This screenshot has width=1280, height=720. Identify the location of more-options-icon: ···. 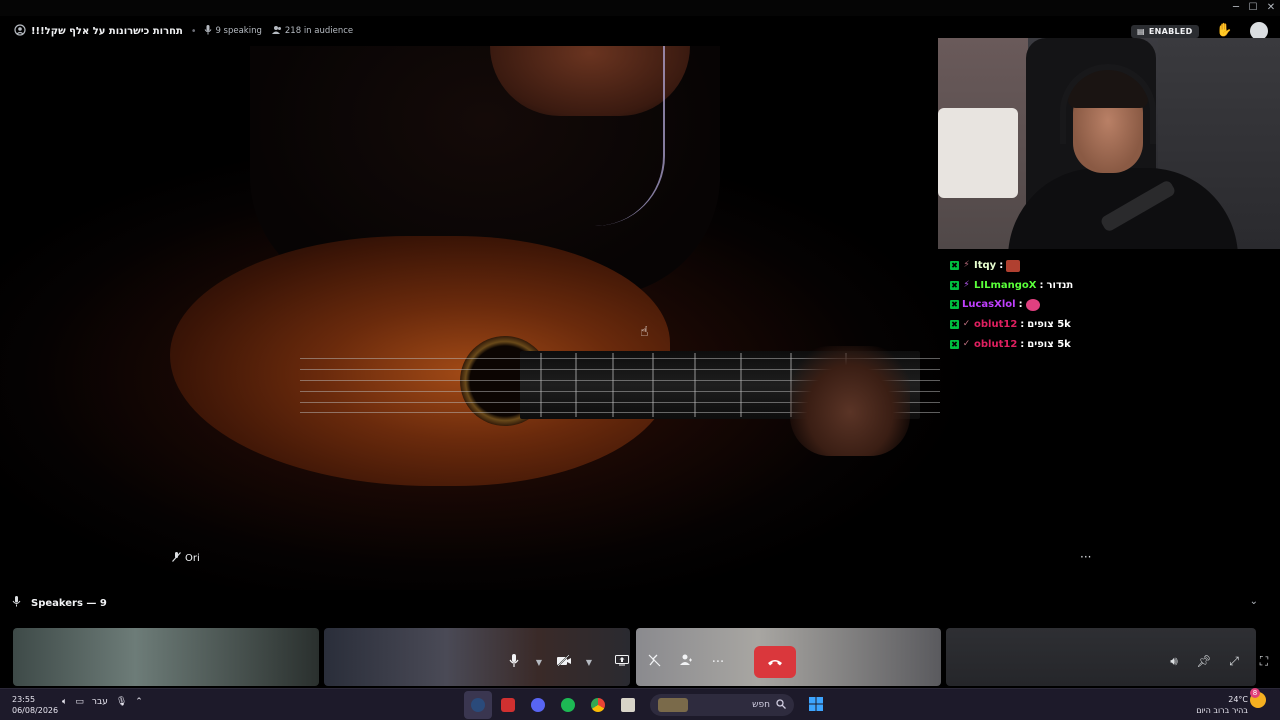
(1085, 557).